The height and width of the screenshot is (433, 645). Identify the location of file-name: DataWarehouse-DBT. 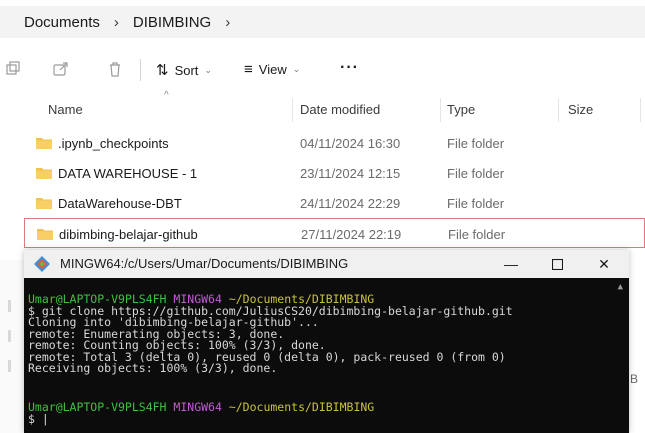
(120, 203).